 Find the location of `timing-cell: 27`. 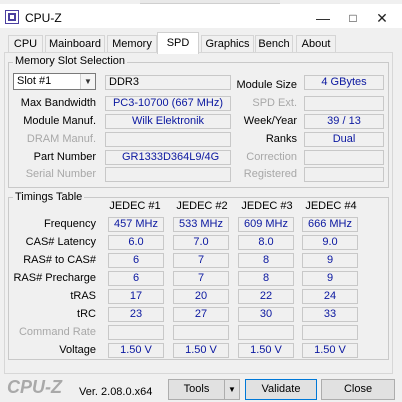

timing-cell: 27 is located at coordinates (201, 314).